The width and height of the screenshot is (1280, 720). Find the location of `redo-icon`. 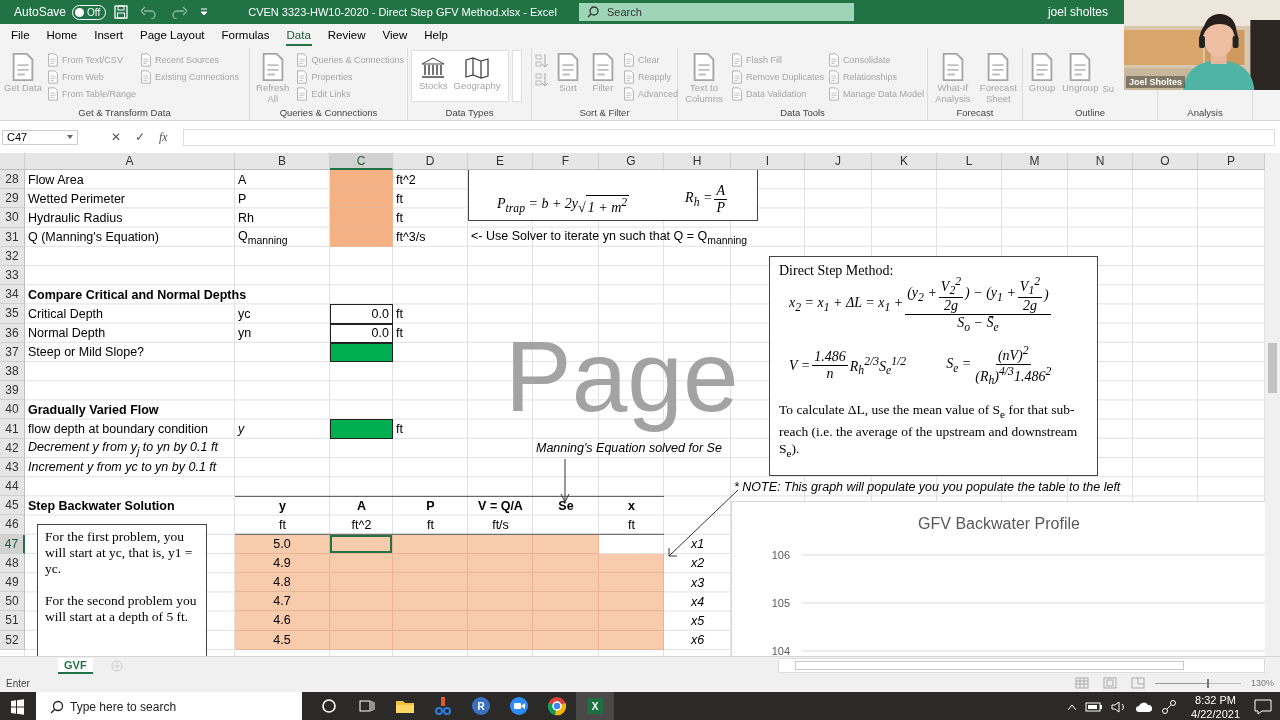

redo-icon is located at coordinates (179, 12).